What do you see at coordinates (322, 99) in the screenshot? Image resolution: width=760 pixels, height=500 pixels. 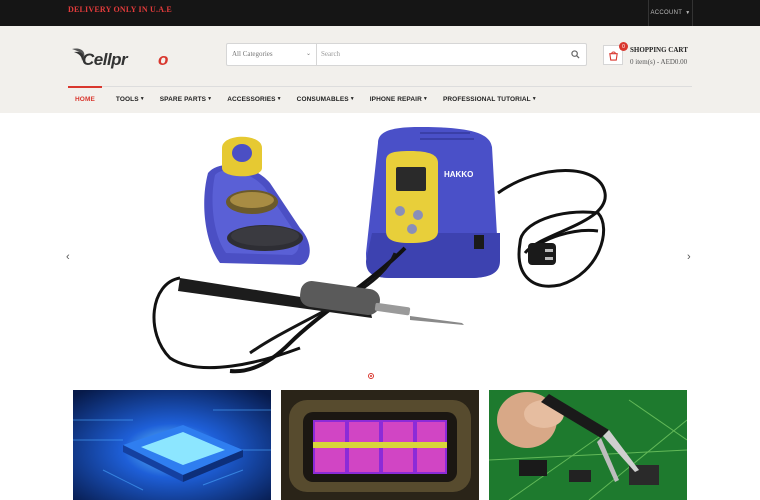 I see `nav-item-label: CONSUMABLES` at bounding box center [322, 99].